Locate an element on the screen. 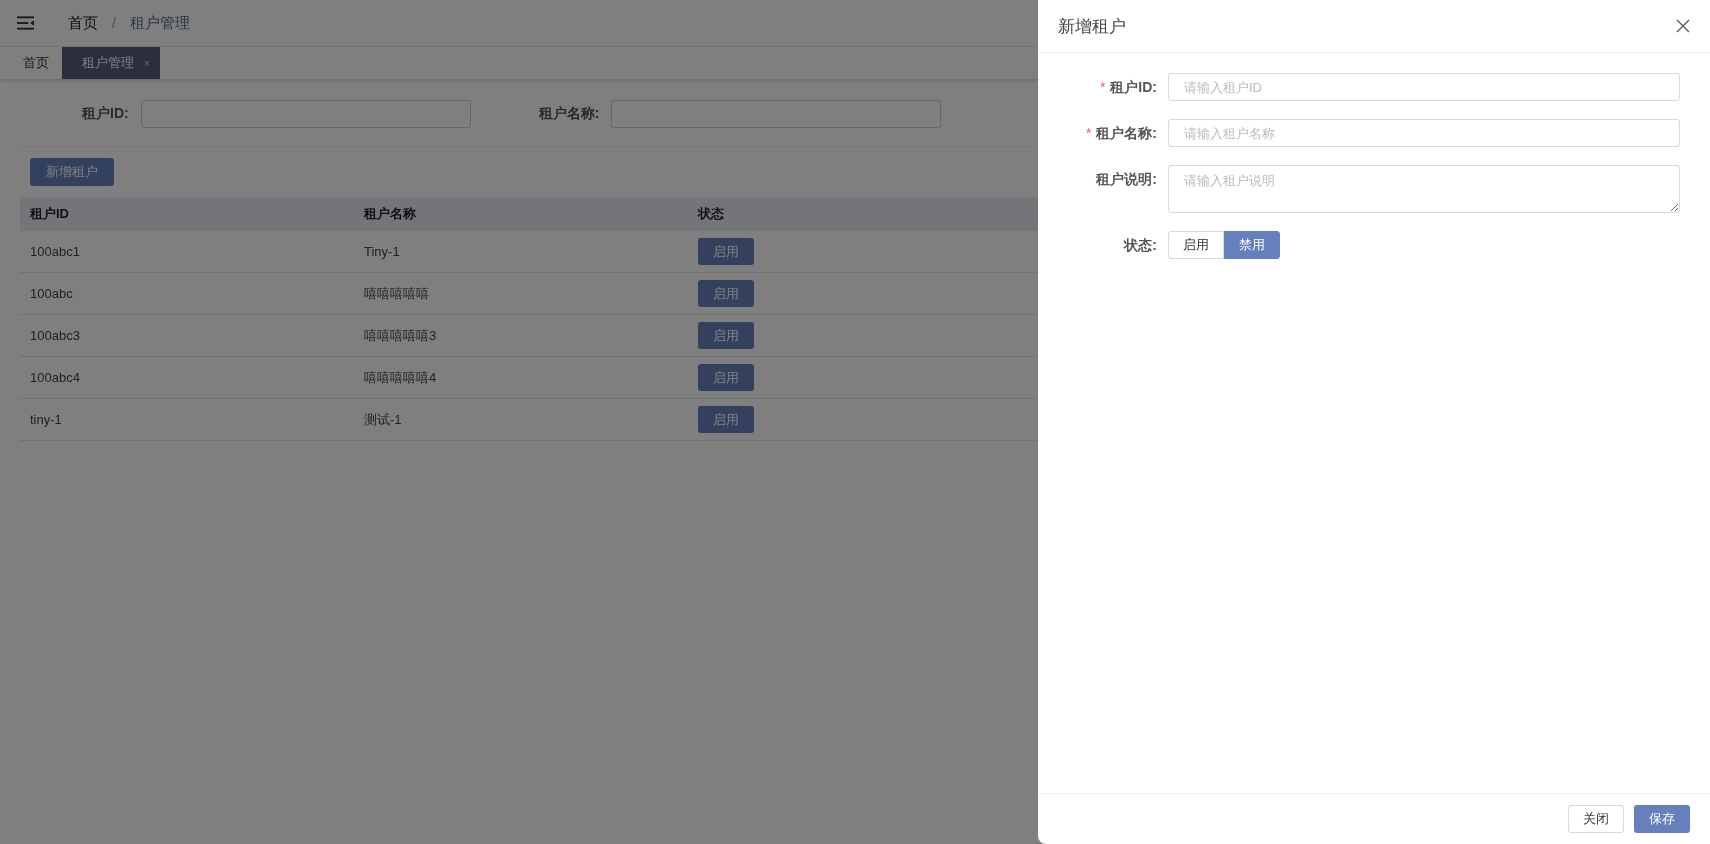 The image size is (1710, 844). add-button: 新增租户 is located at coordinates (72, 172).